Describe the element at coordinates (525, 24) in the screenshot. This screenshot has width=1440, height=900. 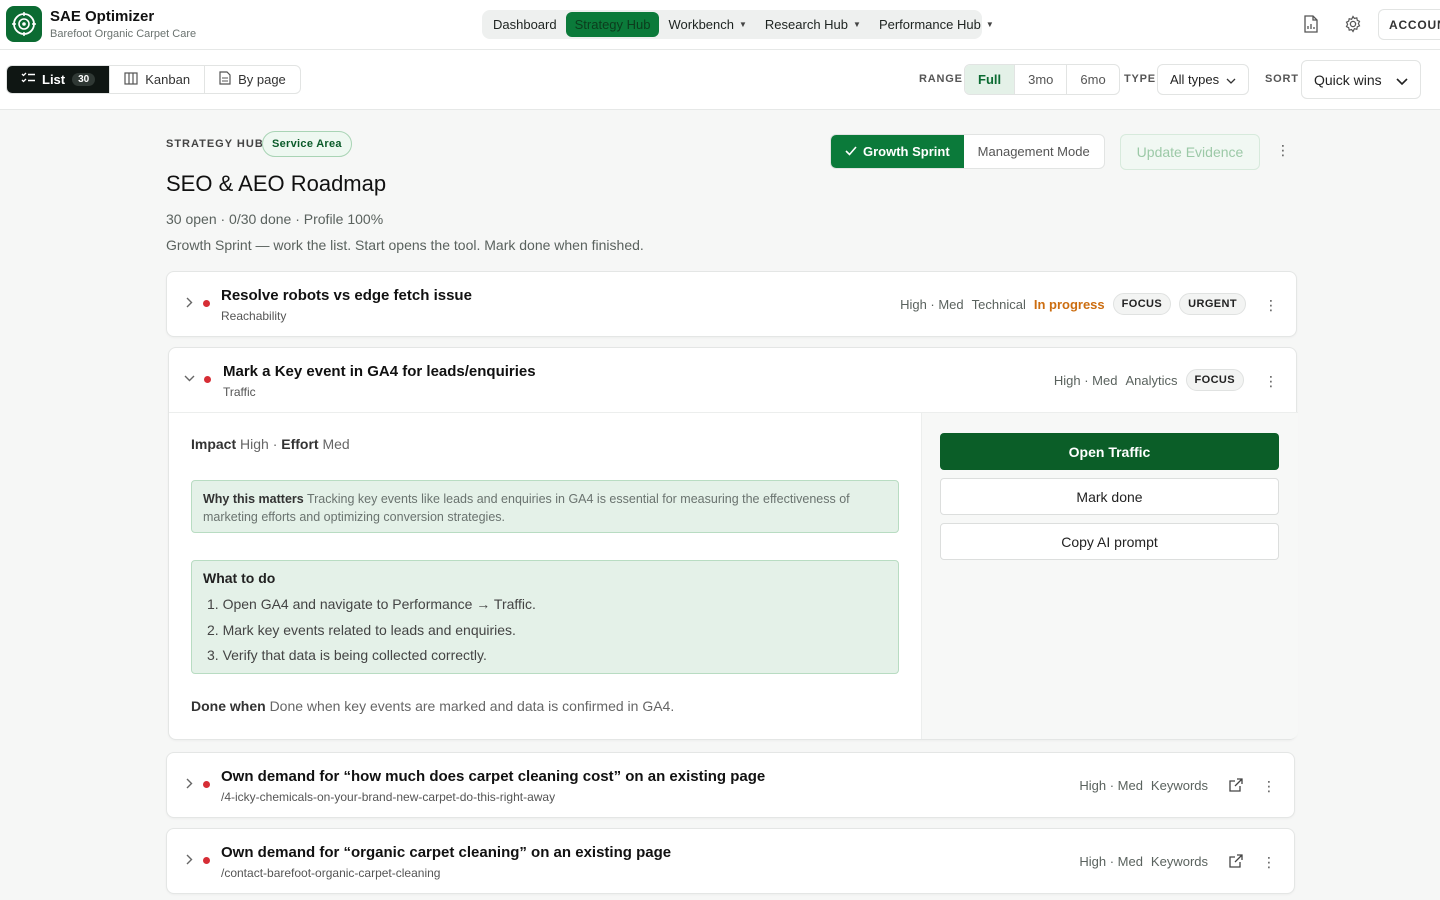
I see `nav-dashboard: Dashboard` at that location.